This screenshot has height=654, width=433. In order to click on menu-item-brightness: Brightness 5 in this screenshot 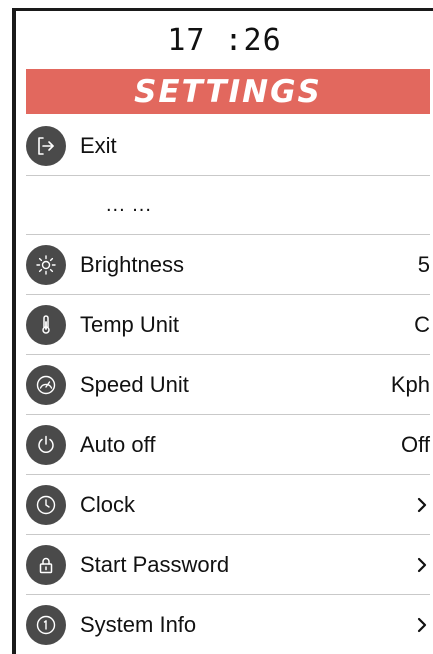, I will do `click(228, 265)`.